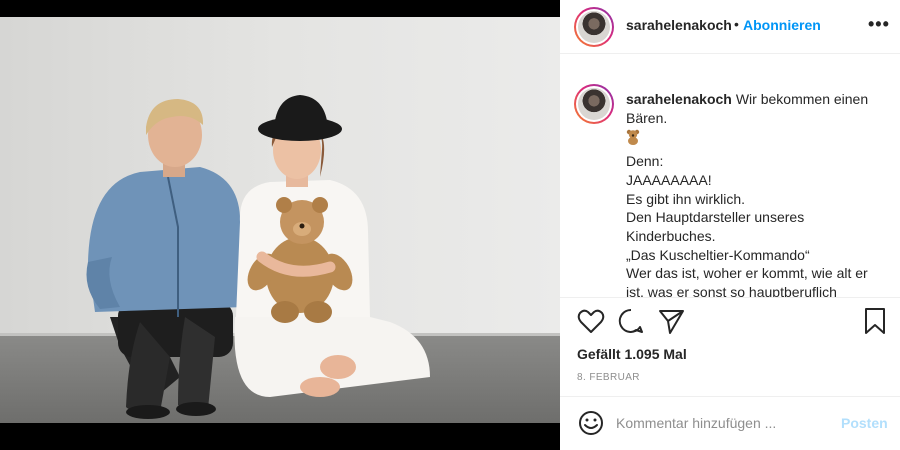  I want to click on caption-avatar, so click(594, 104).